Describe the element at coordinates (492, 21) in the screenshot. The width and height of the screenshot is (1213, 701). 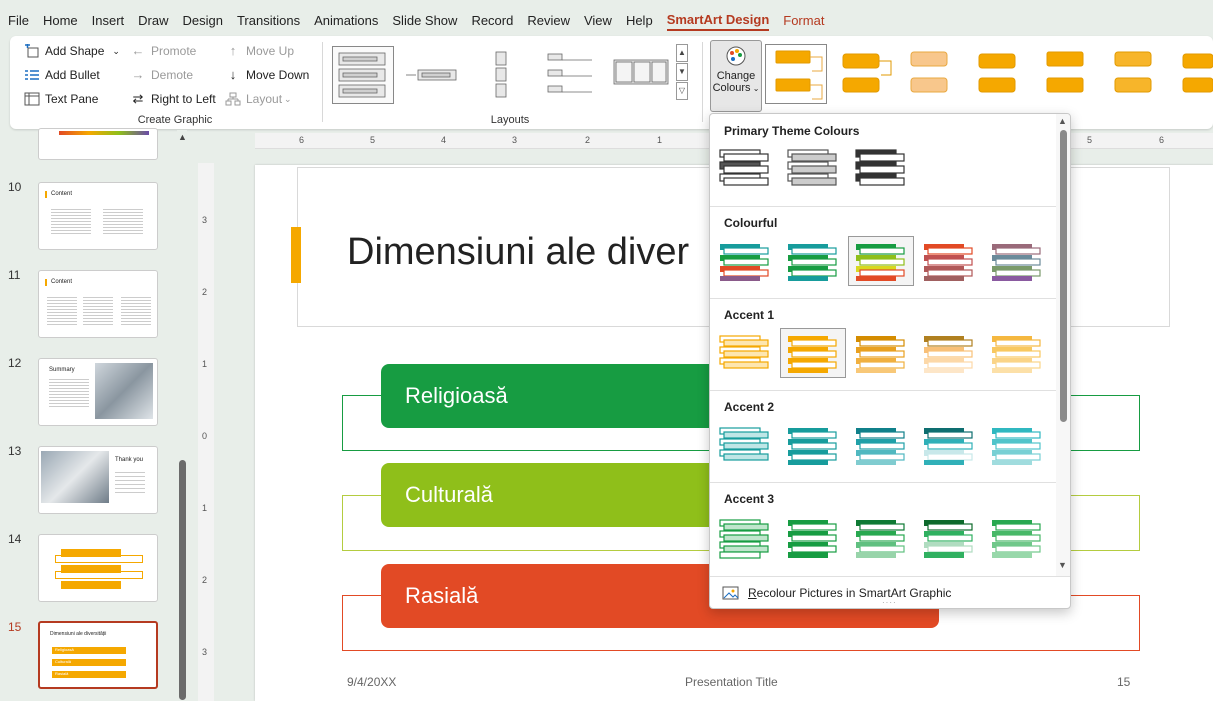
I see `tab-record: Record` at that location.